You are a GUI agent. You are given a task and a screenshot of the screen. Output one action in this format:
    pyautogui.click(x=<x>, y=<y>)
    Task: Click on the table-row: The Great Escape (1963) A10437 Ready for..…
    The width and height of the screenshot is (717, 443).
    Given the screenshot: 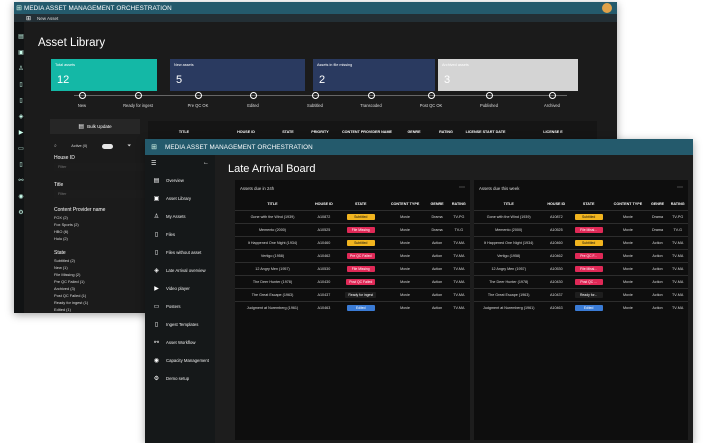 What is the action you would take?
    pyautogui.click(x=581, y=295)
    